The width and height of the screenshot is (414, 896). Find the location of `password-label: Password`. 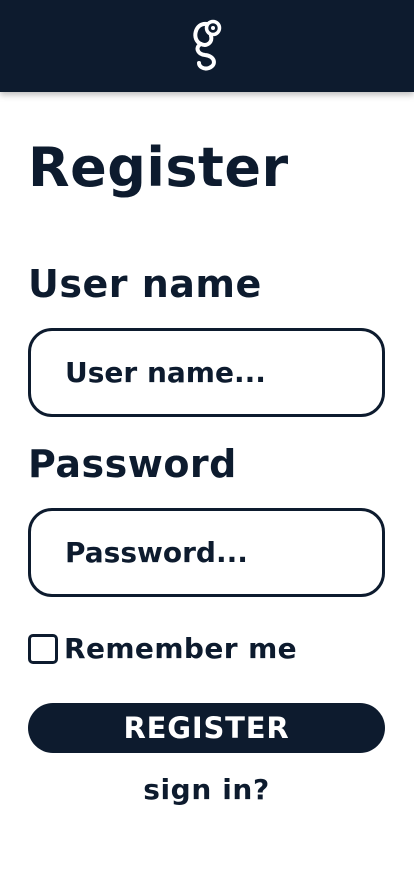

password-label: Password is located at coordinates (132, 464).